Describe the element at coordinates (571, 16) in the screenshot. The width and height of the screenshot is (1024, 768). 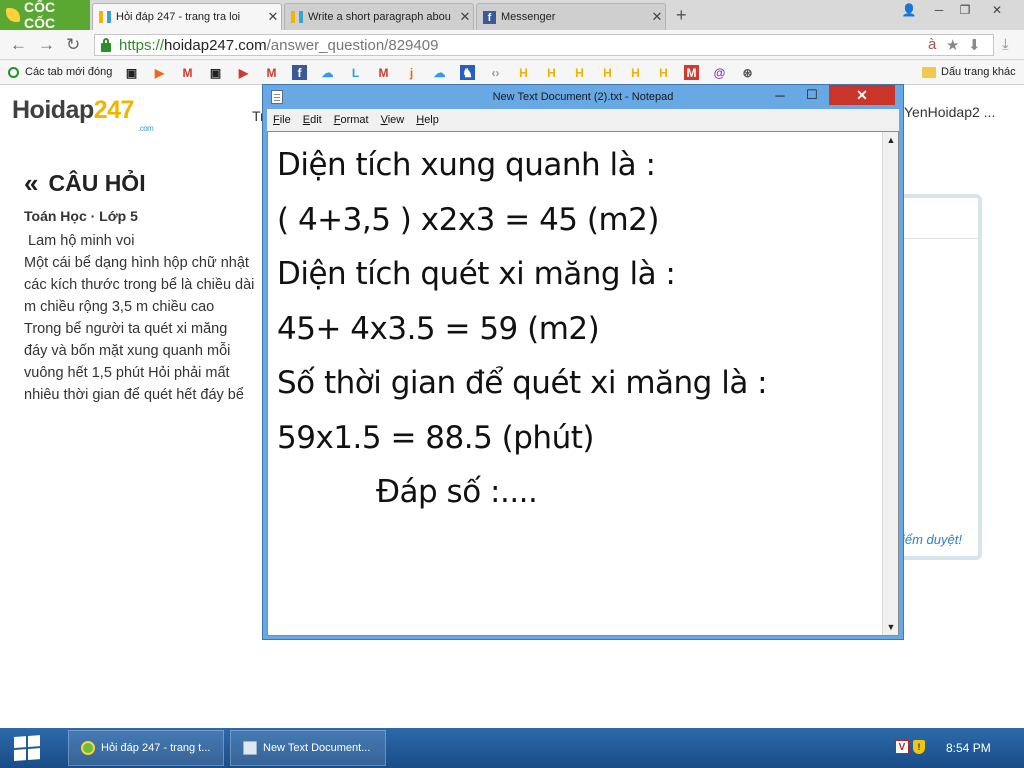
I see `tab-messenger: f Messenger ✕` at that location.